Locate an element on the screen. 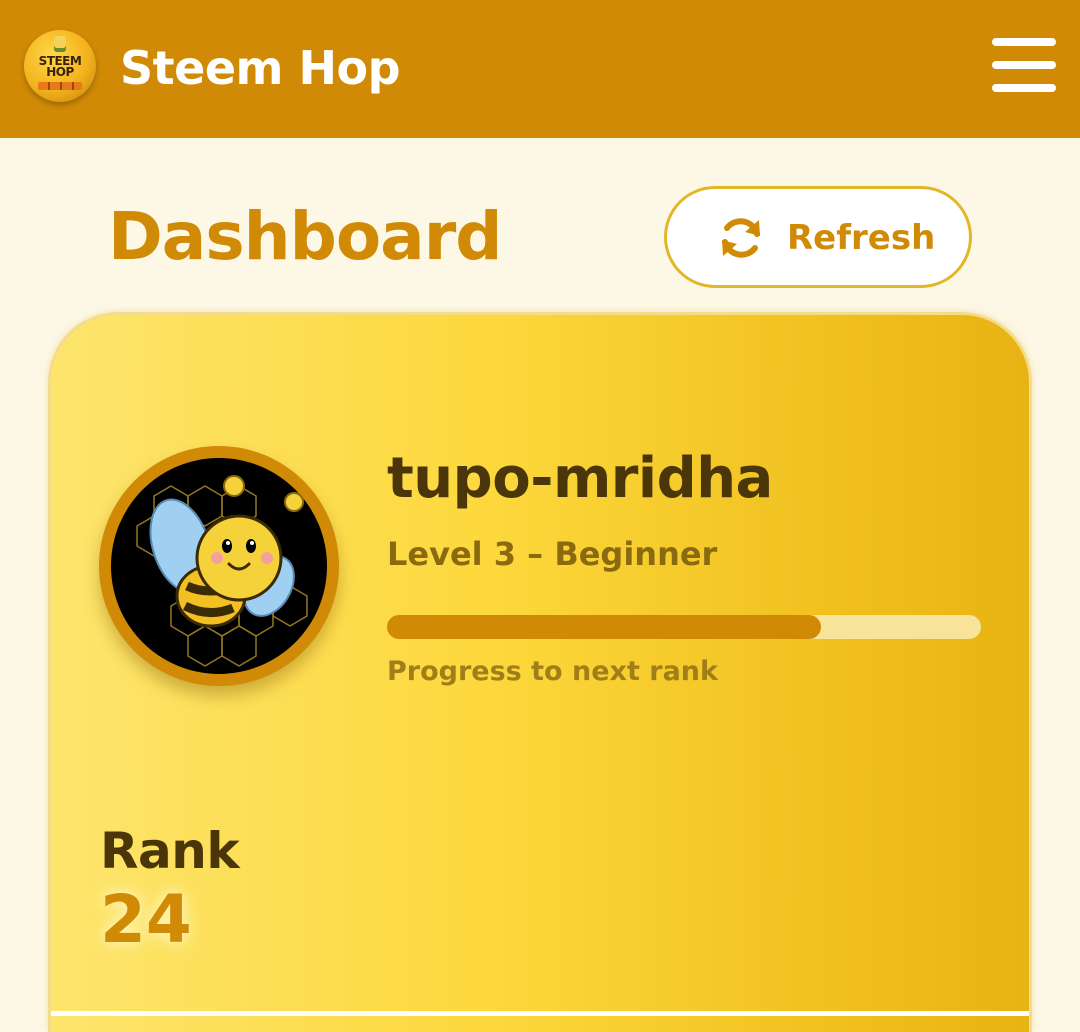 The height and width of the screenshot is (1032, 1080). card-divider is located at coordinates (540, 1013).